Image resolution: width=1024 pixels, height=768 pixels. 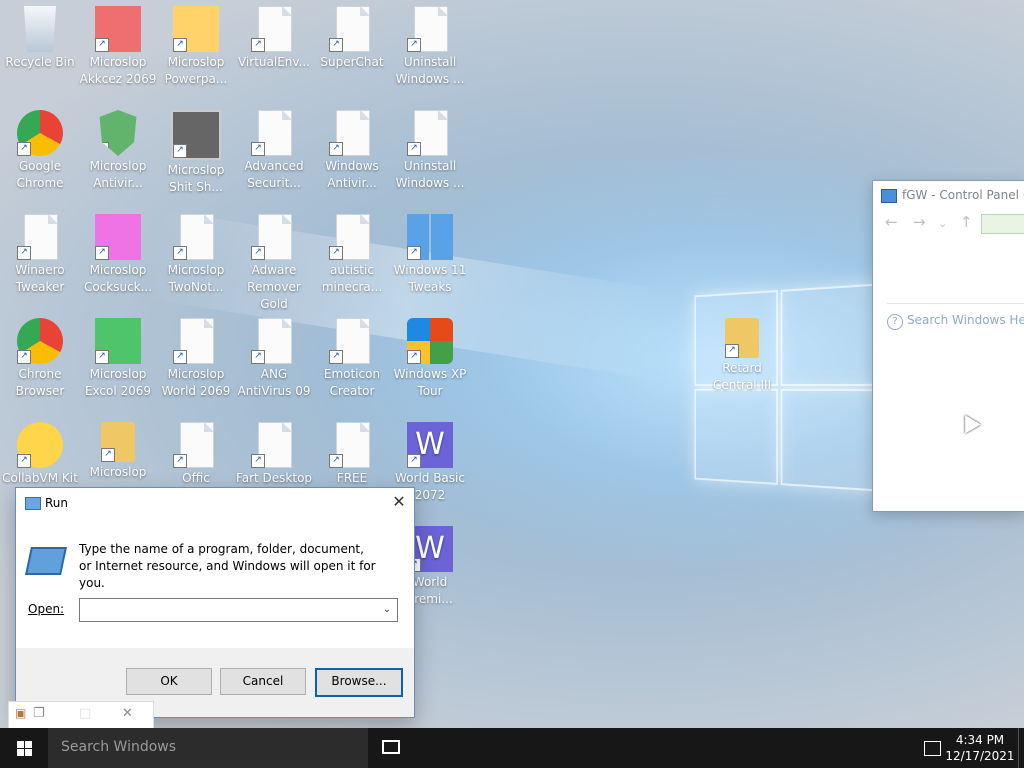 I want to click on folder-icon: ▣, so click(x=21, y=713).